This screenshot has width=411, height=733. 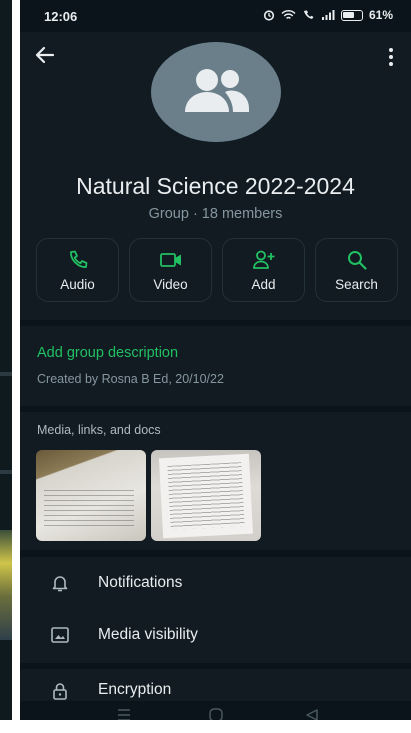 I want to click on settings-section: Notifications Media visibility, so click(x=215, y=610).